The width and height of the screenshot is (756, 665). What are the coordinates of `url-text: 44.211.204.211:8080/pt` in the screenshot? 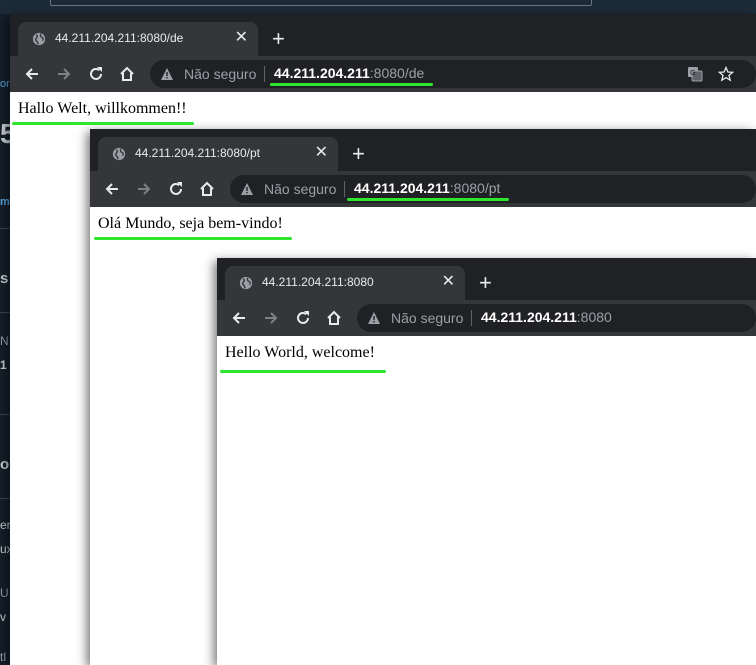 It's located at (427, 188).